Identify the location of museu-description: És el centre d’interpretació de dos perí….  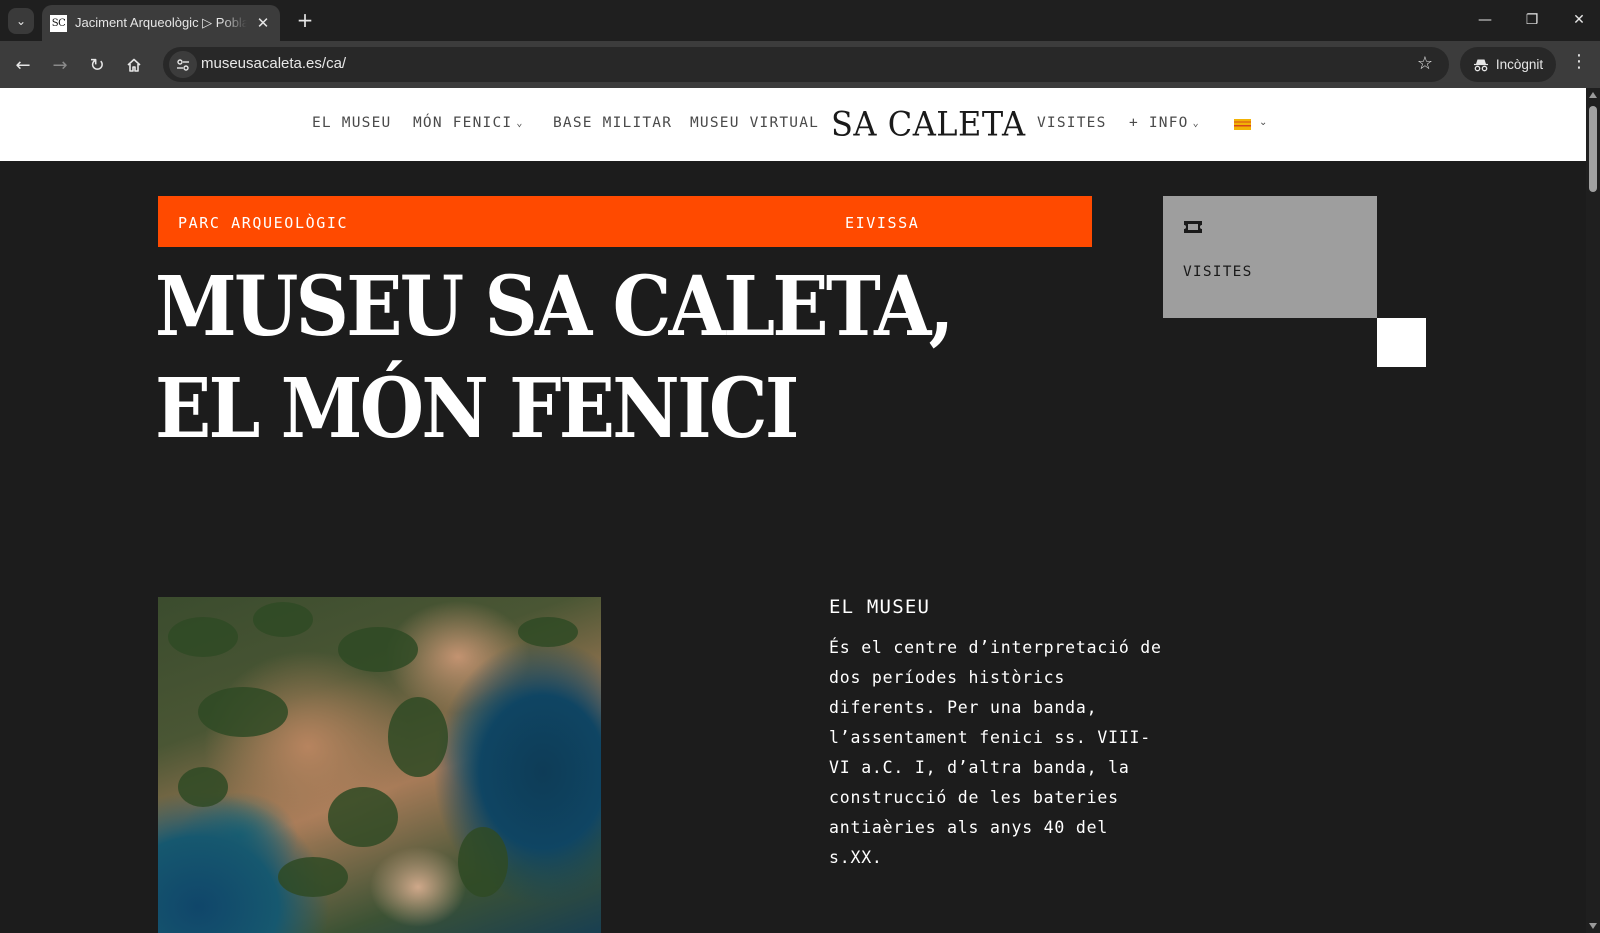
(995, 753).